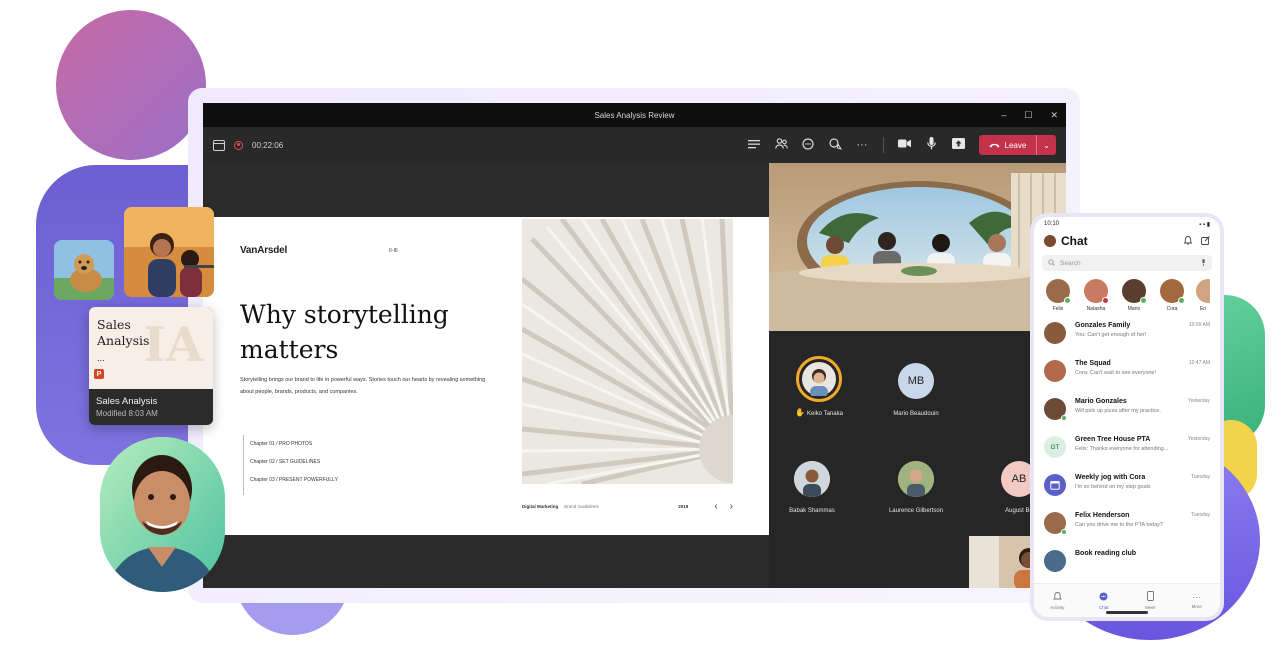 The image size is (1280, 657). What do you see at coordinates (1074, 241) in the screenshot?
I see `chat-title: Chat` at bounding box center [1074, 241].